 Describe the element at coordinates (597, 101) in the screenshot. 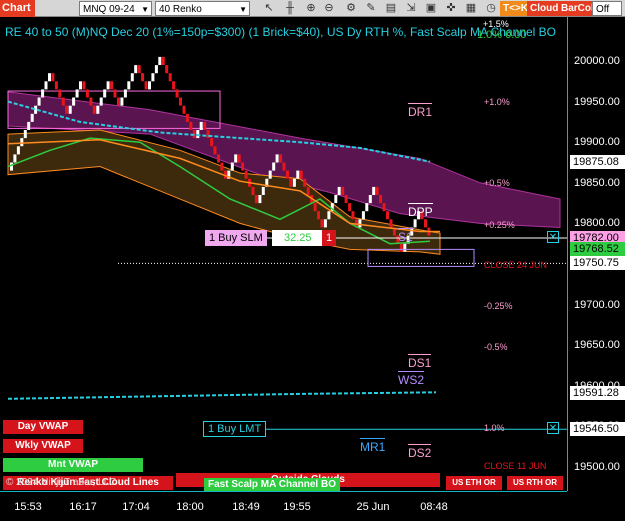

I see `y-tick-label: 19950.00` at that location.